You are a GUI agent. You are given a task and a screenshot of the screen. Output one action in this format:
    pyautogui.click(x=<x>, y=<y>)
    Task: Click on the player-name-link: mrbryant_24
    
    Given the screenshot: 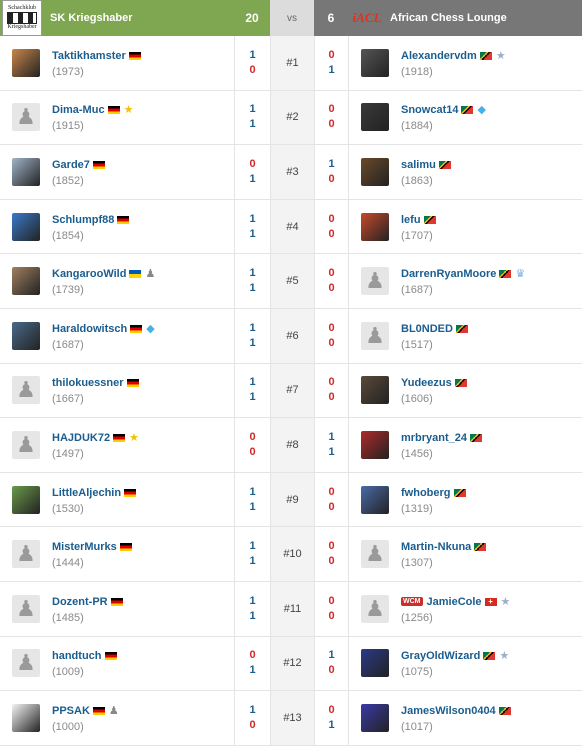 What is the action you would take?
    pyautogui.click(x=434, y=438)
    